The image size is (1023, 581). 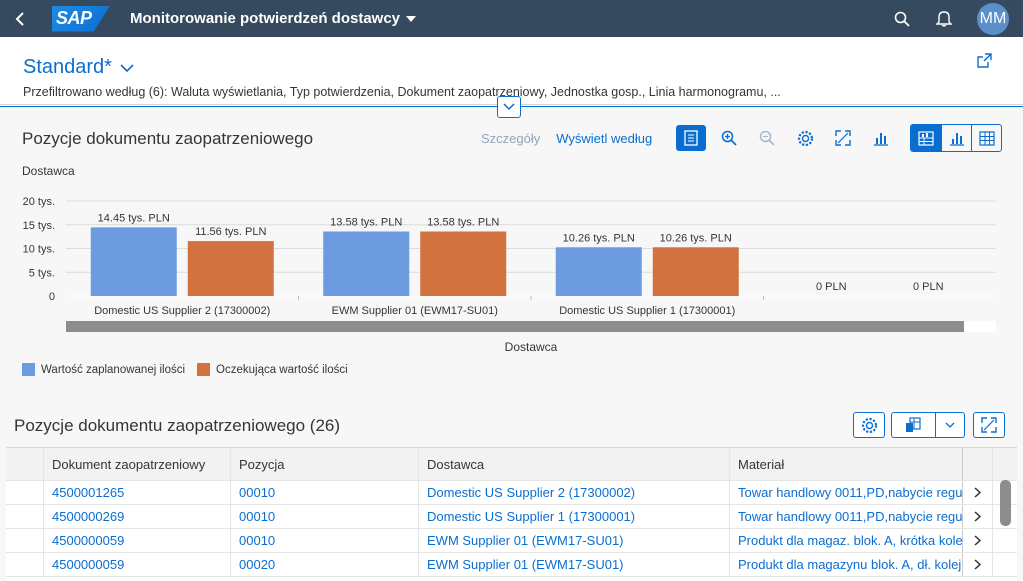 What do you see at coordinates (599, 238) in the screenshot?
I see `data-label: 10.26 tys. PLN` at bounding box center [599, 238].